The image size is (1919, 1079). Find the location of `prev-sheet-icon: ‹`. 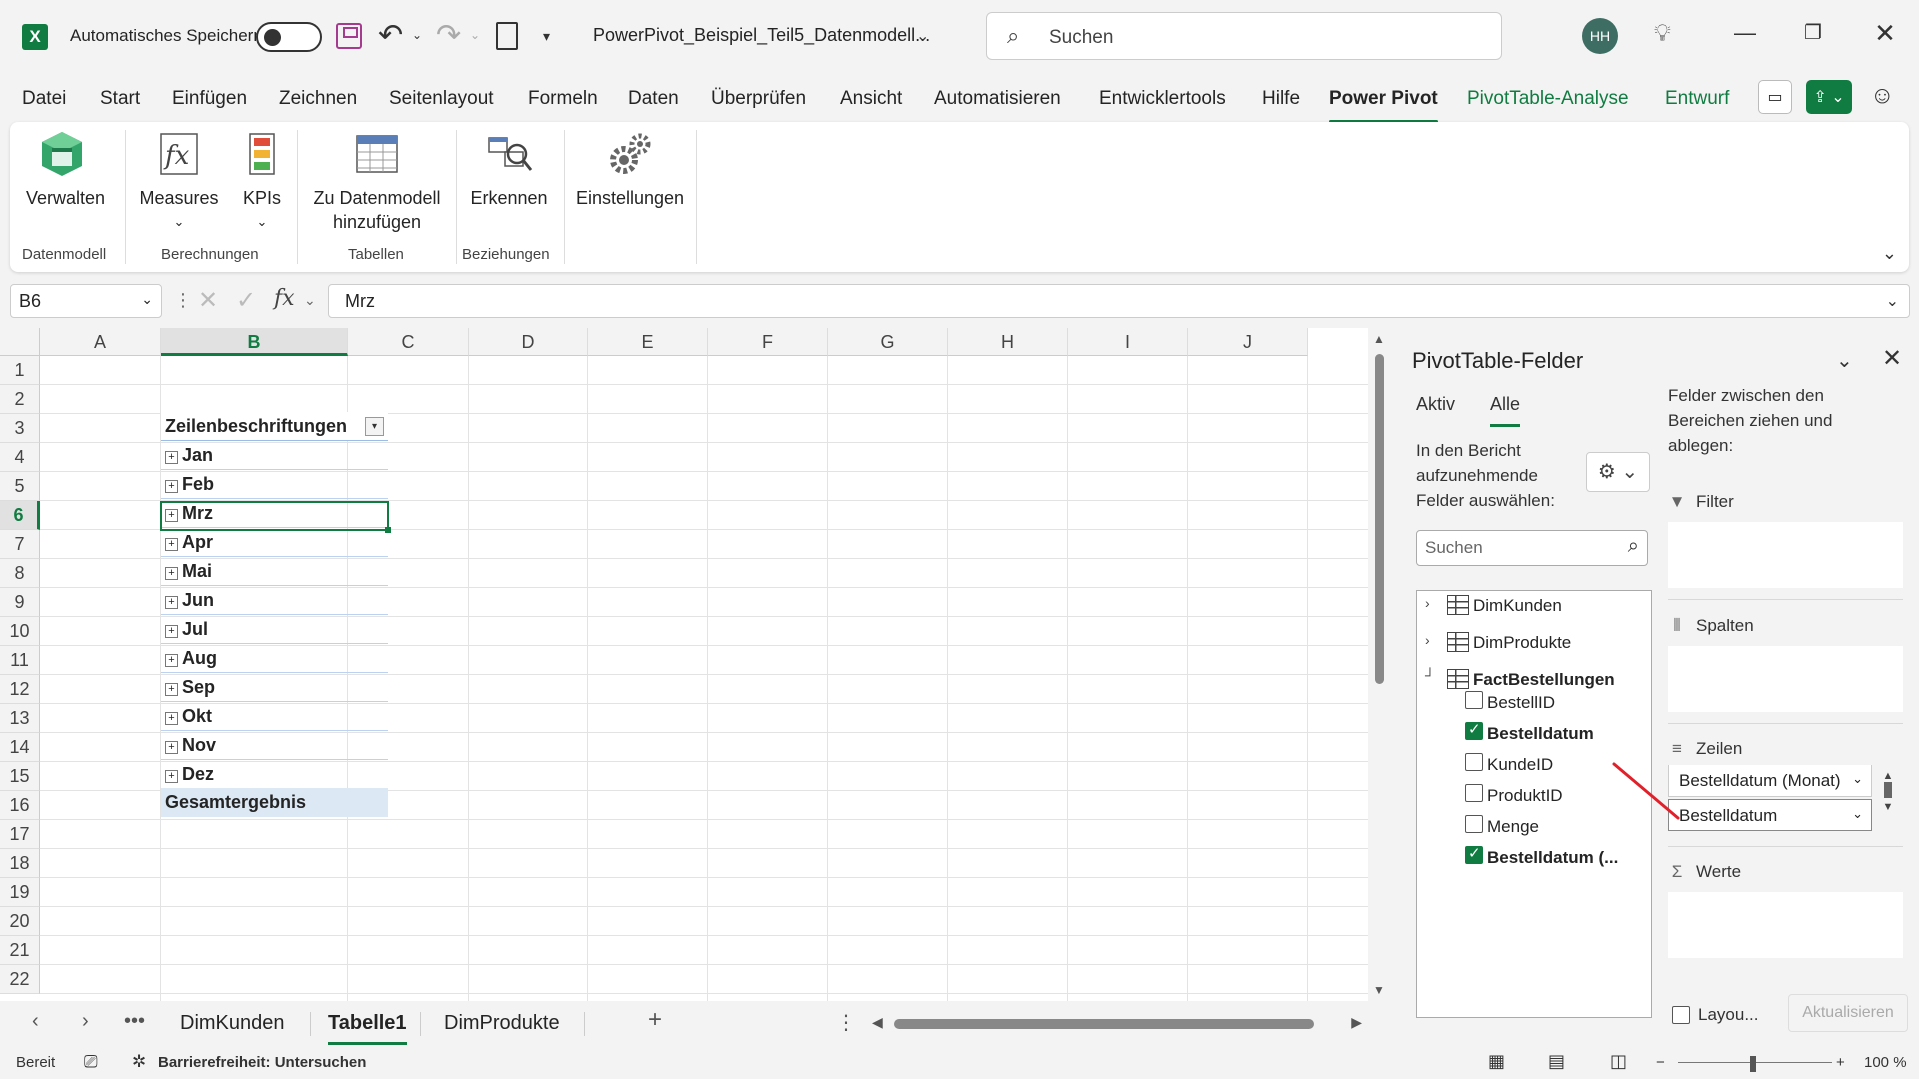

prev-sheet-icon: ‹ is located at coordinates (35, 1021).